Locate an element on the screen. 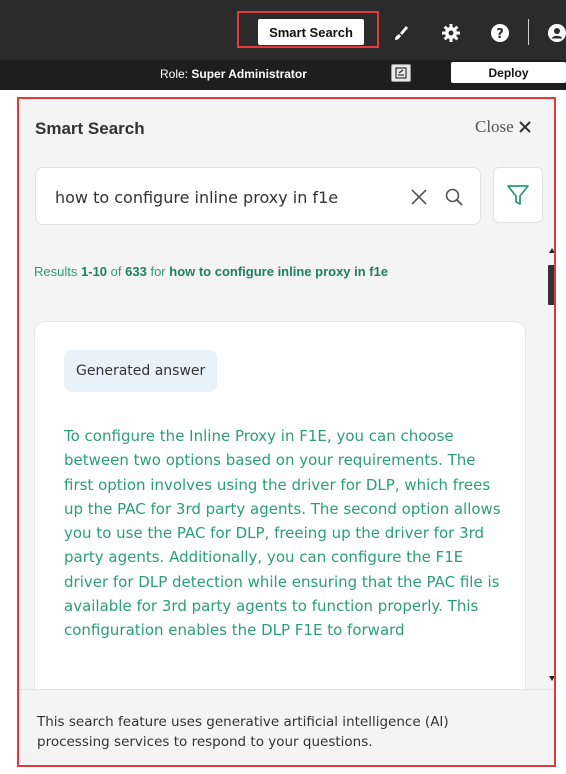 The height and width of the screenshot is (774, 566). close-label: Close is located at coordinates (494, 126).